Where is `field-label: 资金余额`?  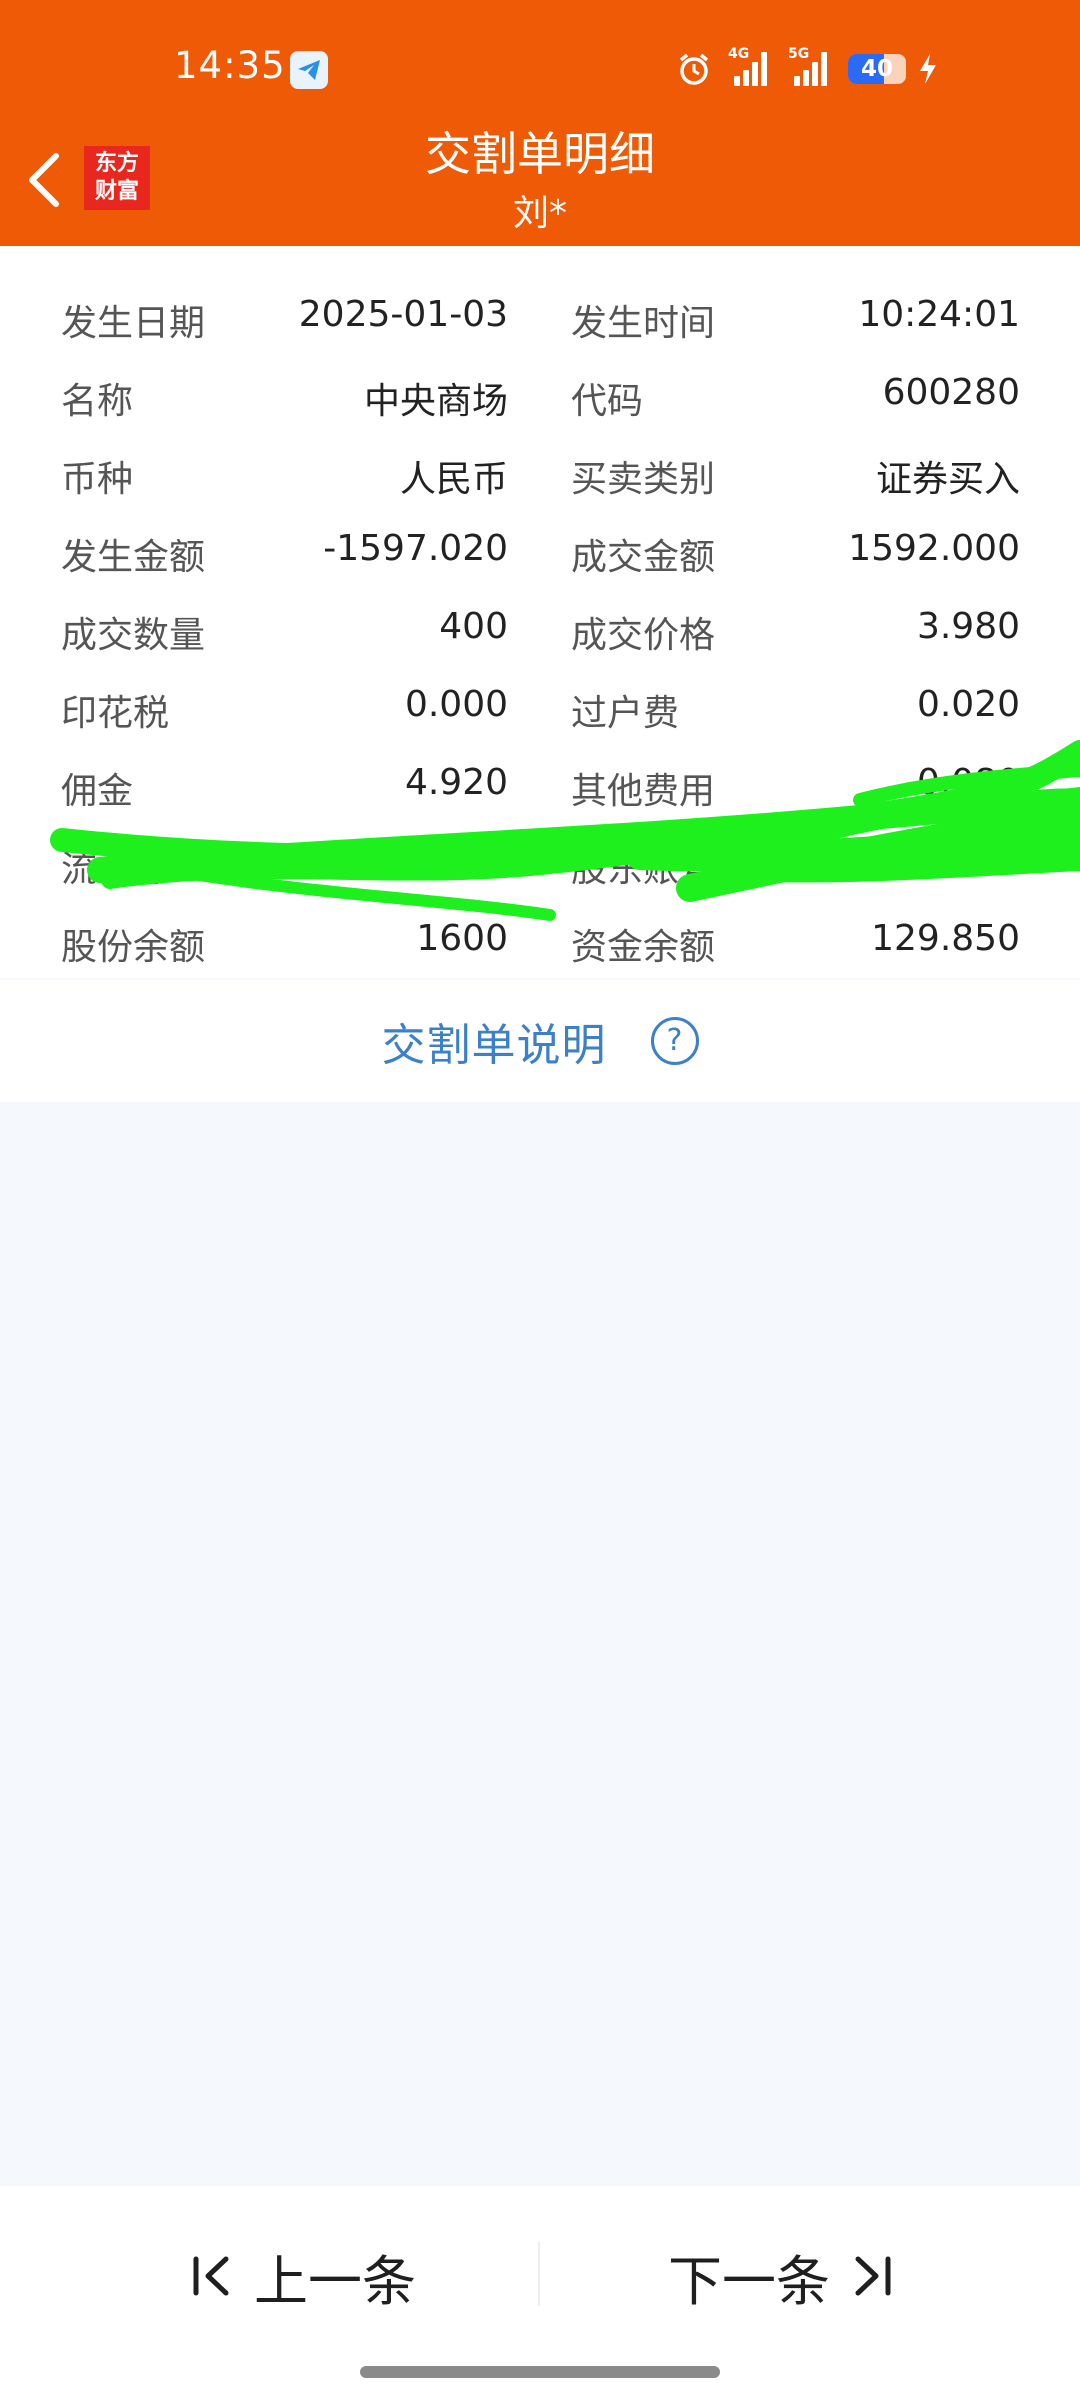
field-label: 资金余额 is located at coordinates (643, 947).